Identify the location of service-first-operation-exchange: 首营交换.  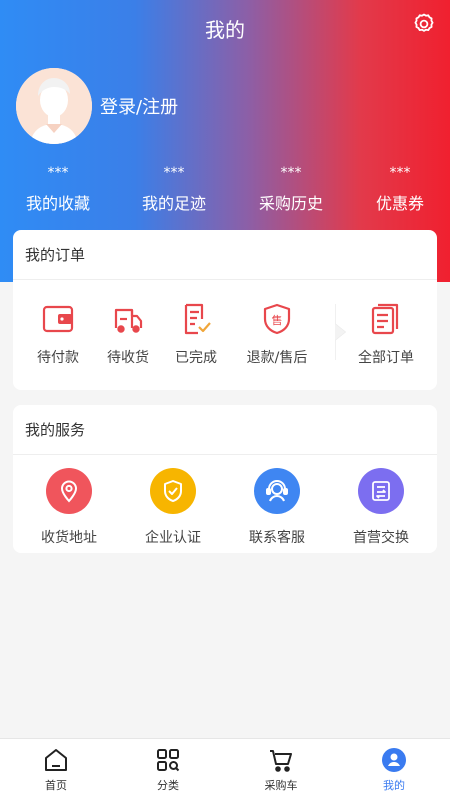
(381, 507).